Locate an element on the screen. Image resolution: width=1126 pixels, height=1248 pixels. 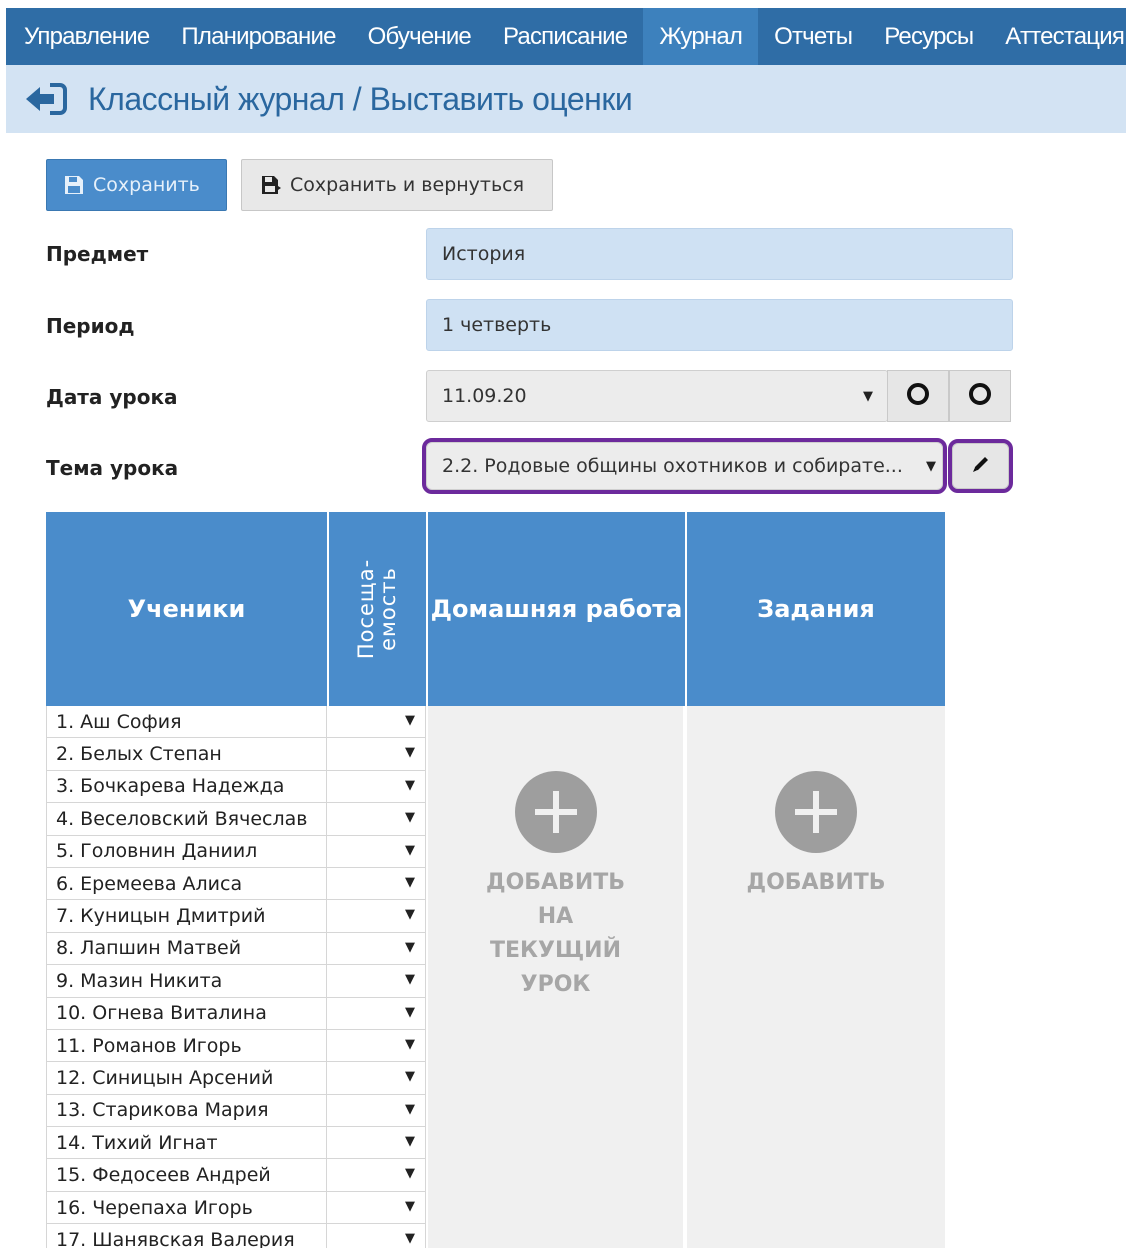
student-name: 7. Куницын Дмитрий is located at coordinates (186, 916).